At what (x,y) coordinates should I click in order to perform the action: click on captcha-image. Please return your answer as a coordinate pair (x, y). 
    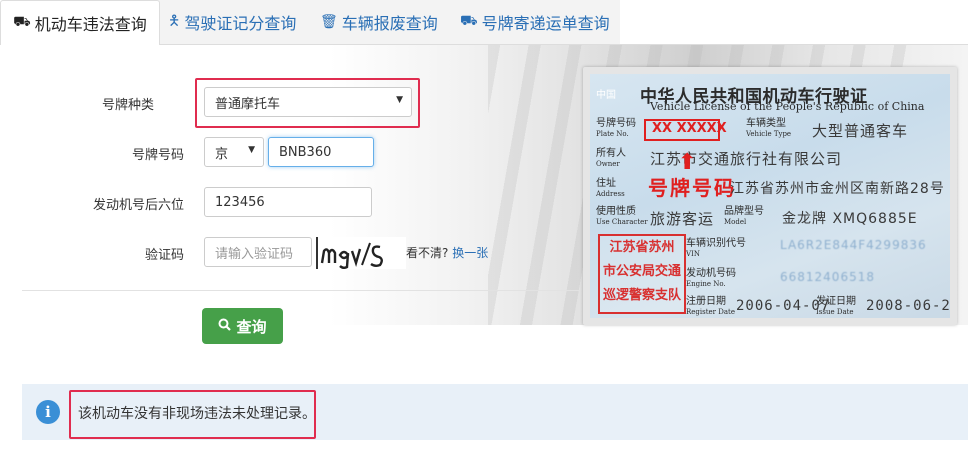
    Looking at the image, I should click on (361, 253).